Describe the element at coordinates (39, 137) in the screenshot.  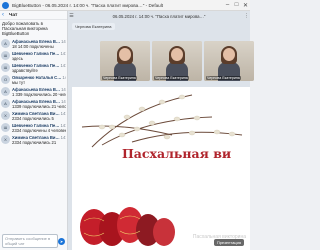
I see `message-author: Химина Светлана Ви…14:02` at that location.